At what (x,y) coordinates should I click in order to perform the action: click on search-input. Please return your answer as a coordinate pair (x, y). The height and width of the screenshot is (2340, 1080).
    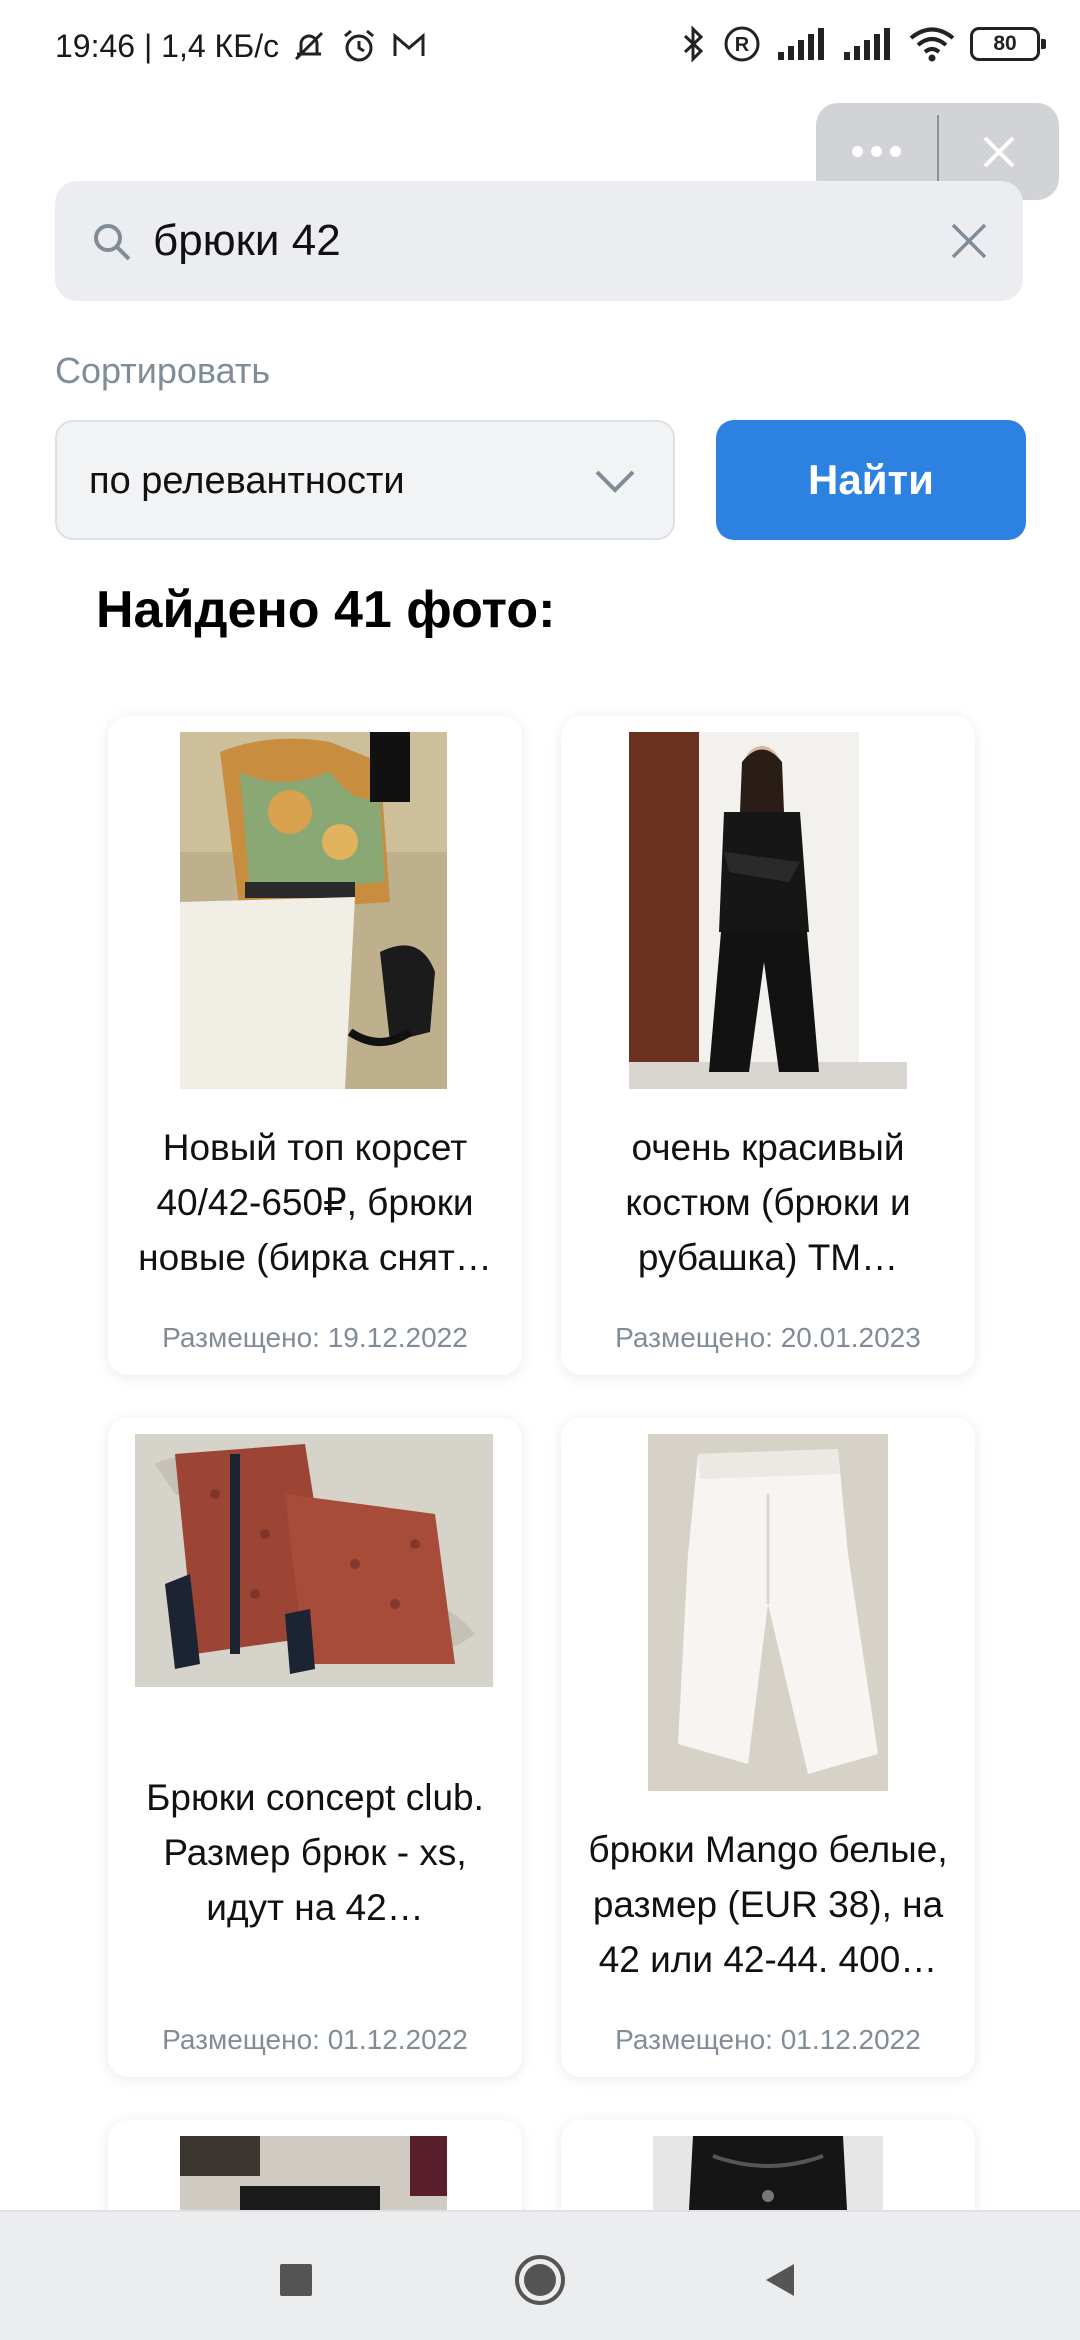
    Looking at the image, I should click on (543, 241).